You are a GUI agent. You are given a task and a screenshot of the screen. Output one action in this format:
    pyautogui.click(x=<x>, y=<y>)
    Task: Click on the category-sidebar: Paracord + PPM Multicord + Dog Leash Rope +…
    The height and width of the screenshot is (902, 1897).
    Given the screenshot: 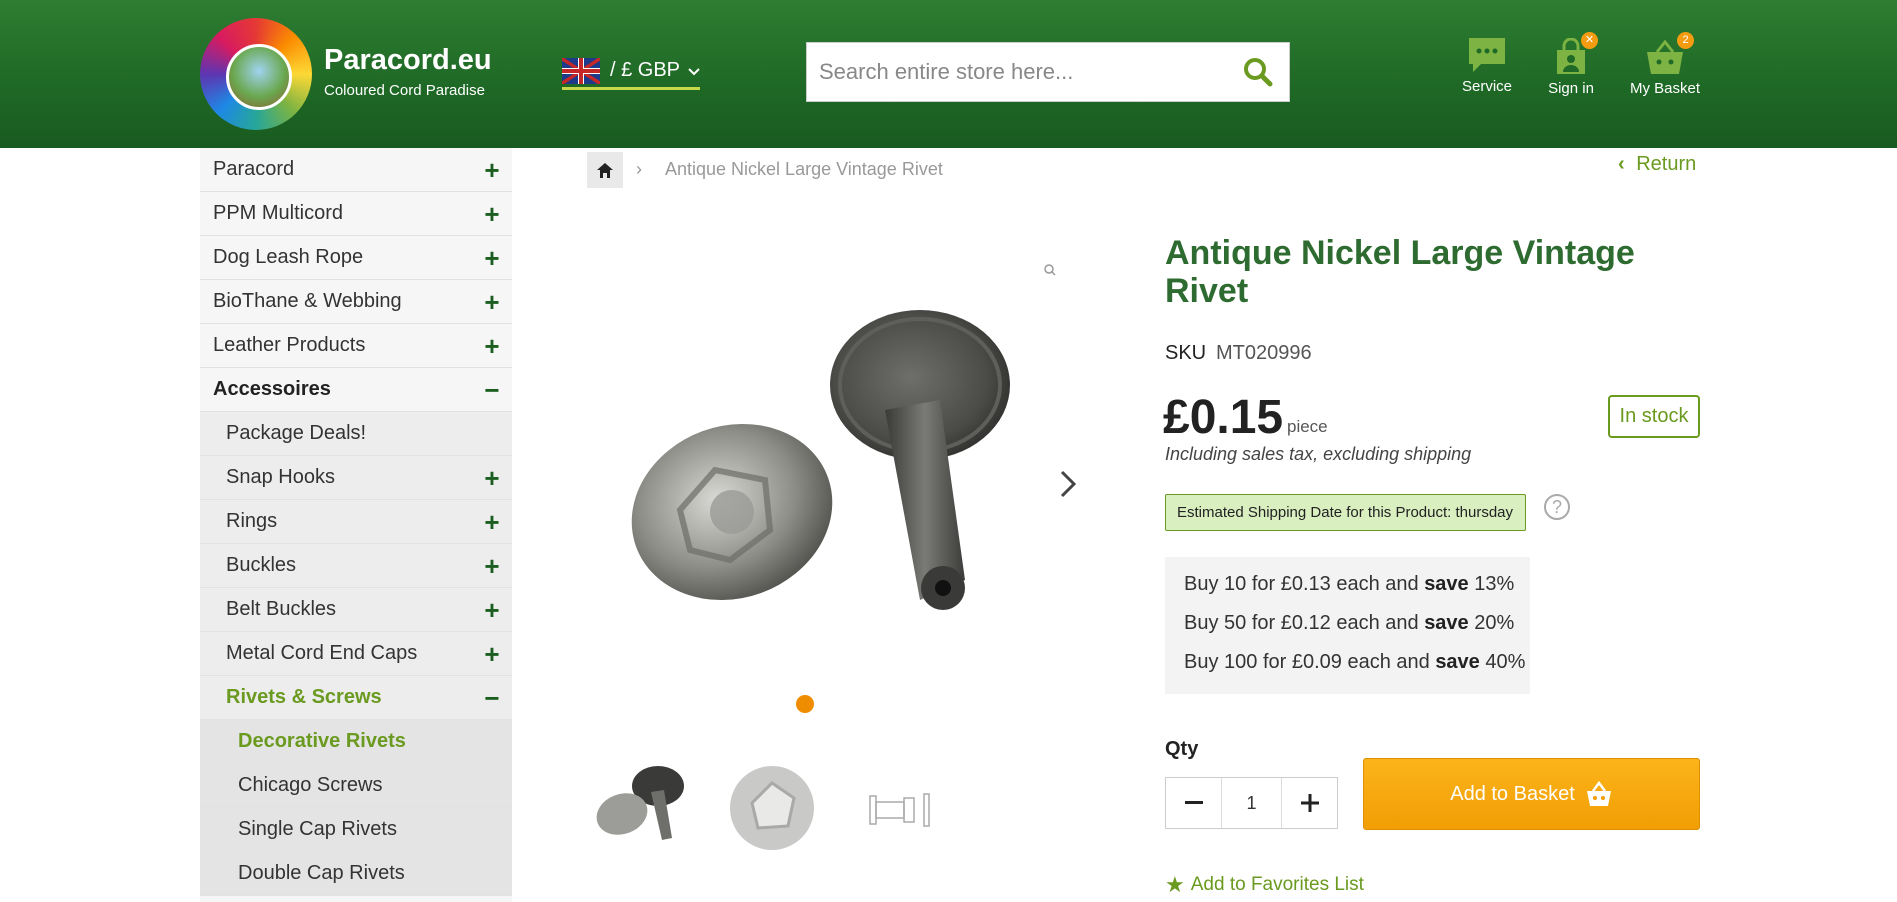 What is the action you would take?
    pyautogui.click(x=356, y=525)
    